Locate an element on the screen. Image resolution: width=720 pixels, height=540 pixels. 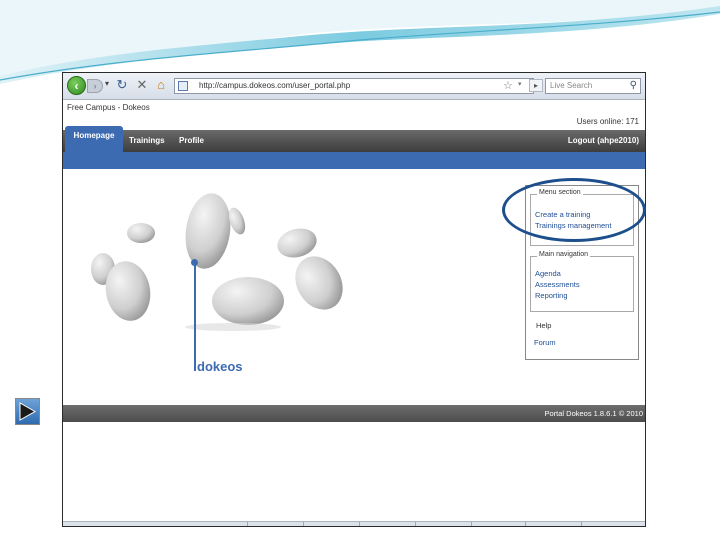
forum-link: Forum is located at coordinates (545, 342).